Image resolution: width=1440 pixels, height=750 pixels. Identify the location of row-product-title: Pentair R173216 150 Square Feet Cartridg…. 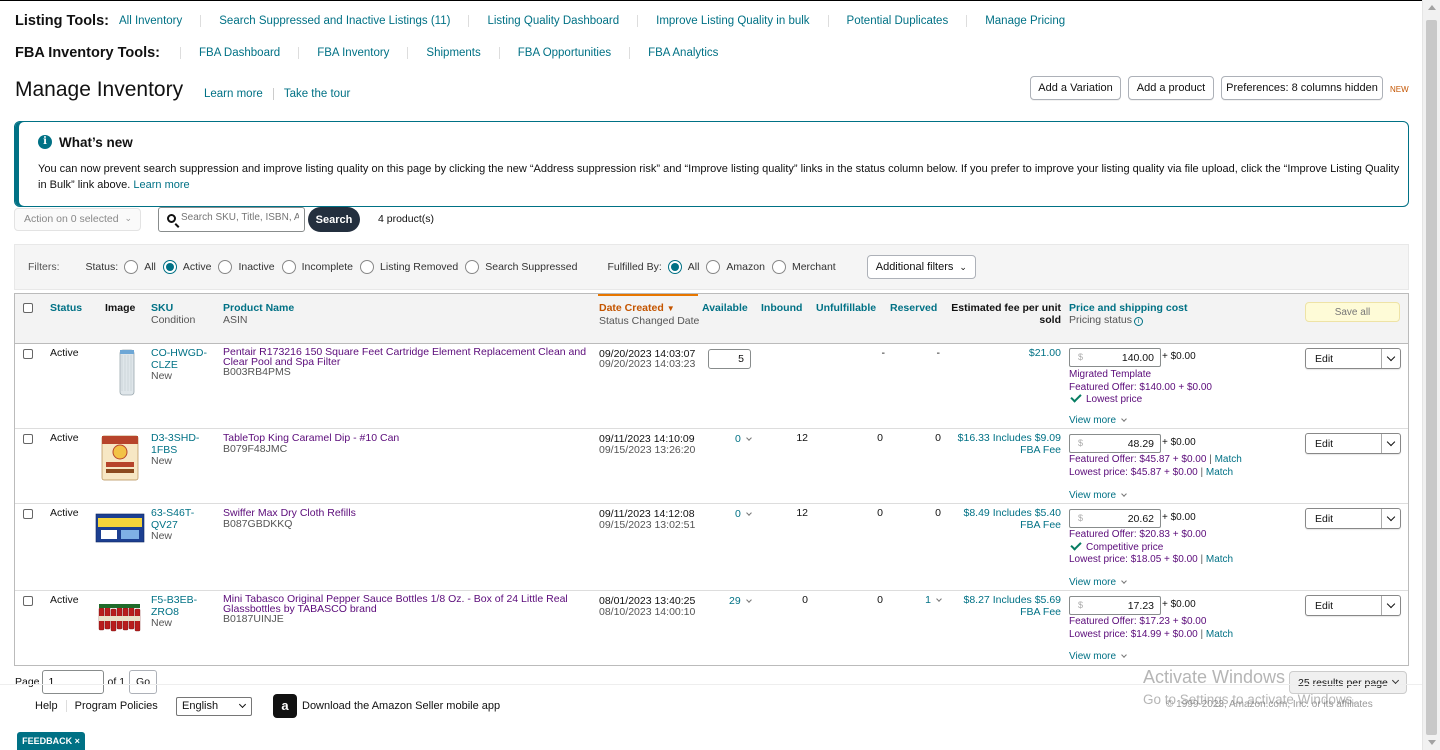
(408, 357).